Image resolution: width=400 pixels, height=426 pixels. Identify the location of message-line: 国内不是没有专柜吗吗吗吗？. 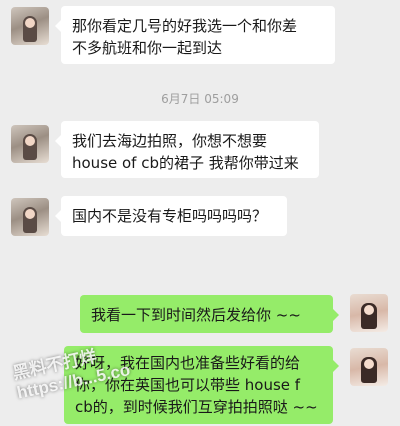
(170, 216).